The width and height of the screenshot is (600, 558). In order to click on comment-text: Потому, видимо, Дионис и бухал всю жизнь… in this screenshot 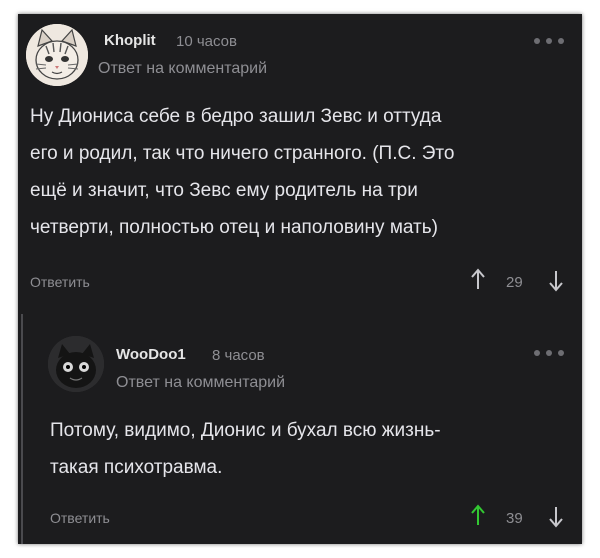, I will do `click(245, 449)`.